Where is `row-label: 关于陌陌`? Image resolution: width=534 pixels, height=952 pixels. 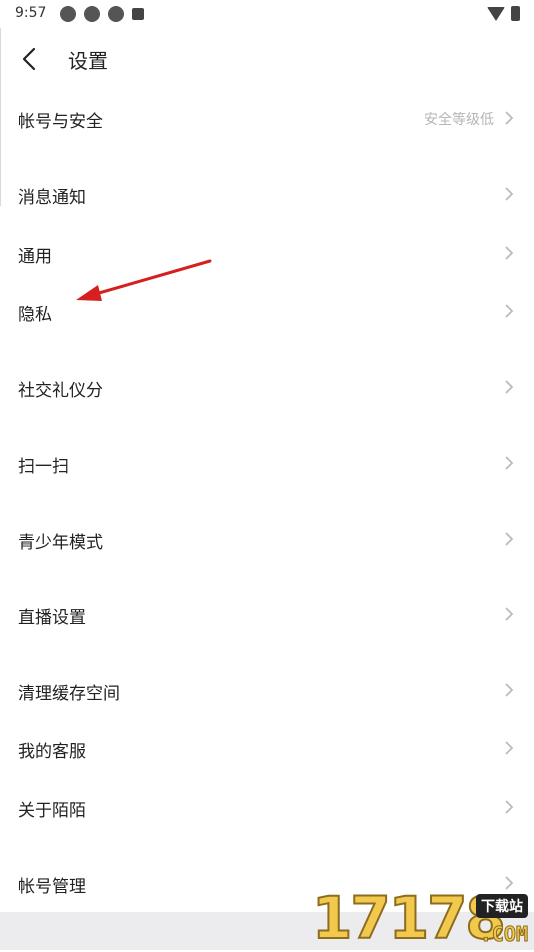
row-label: 关于陌陌 is located at coordinates (52, 811).